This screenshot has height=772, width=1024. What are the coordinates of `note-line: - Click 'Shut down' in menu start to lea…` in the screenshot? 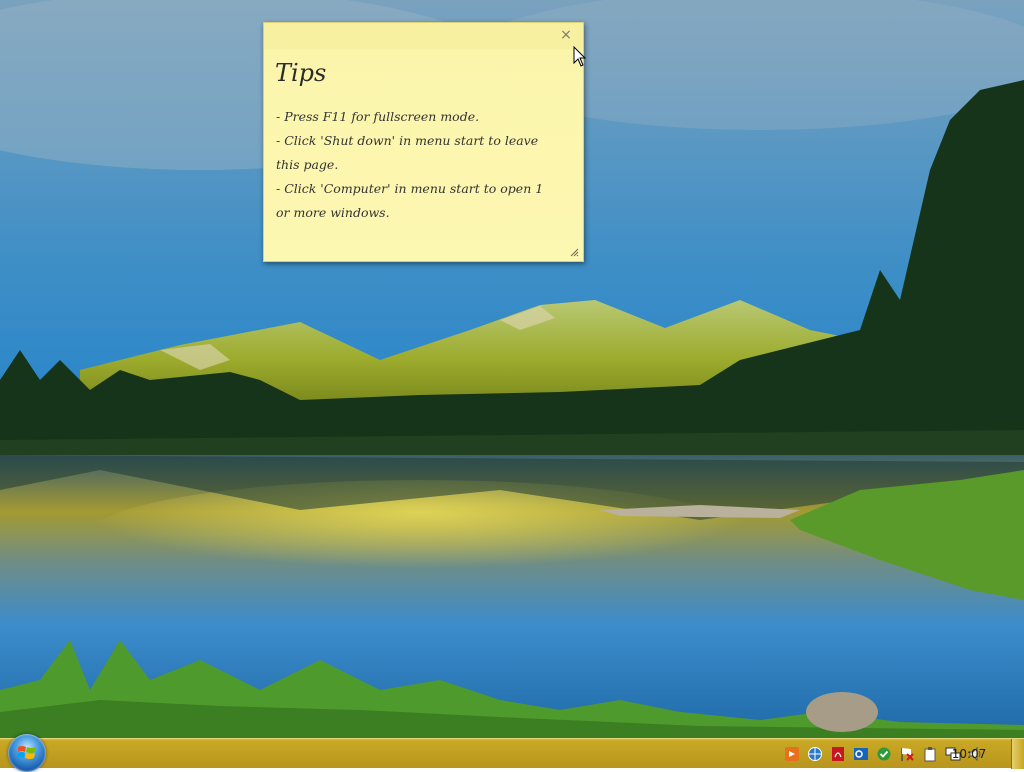 It's located at (407, 140).